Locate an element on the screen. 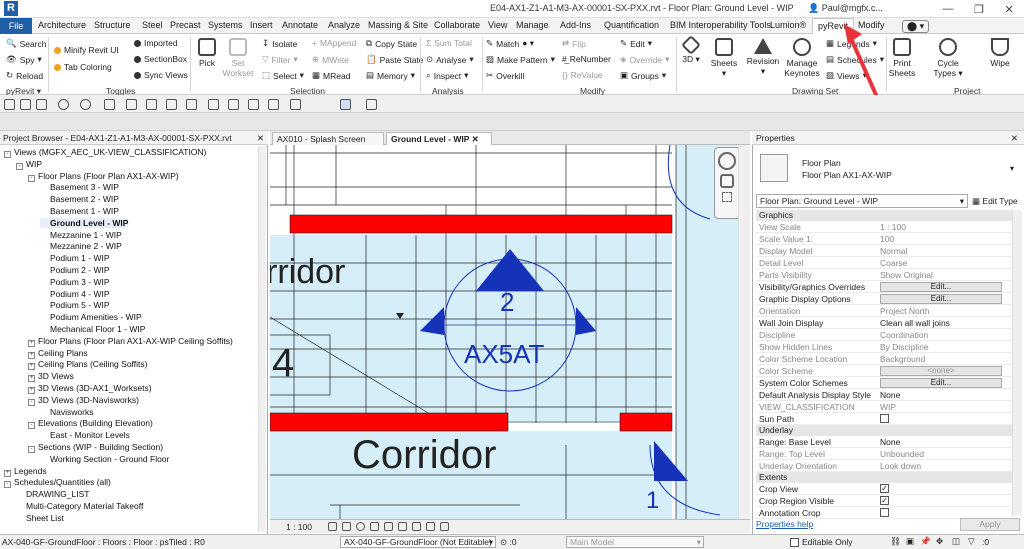 The height and width of the screenshot is (549, 1024). sum-total-button: Σ Sum Total is located at coordinates (449, 43).